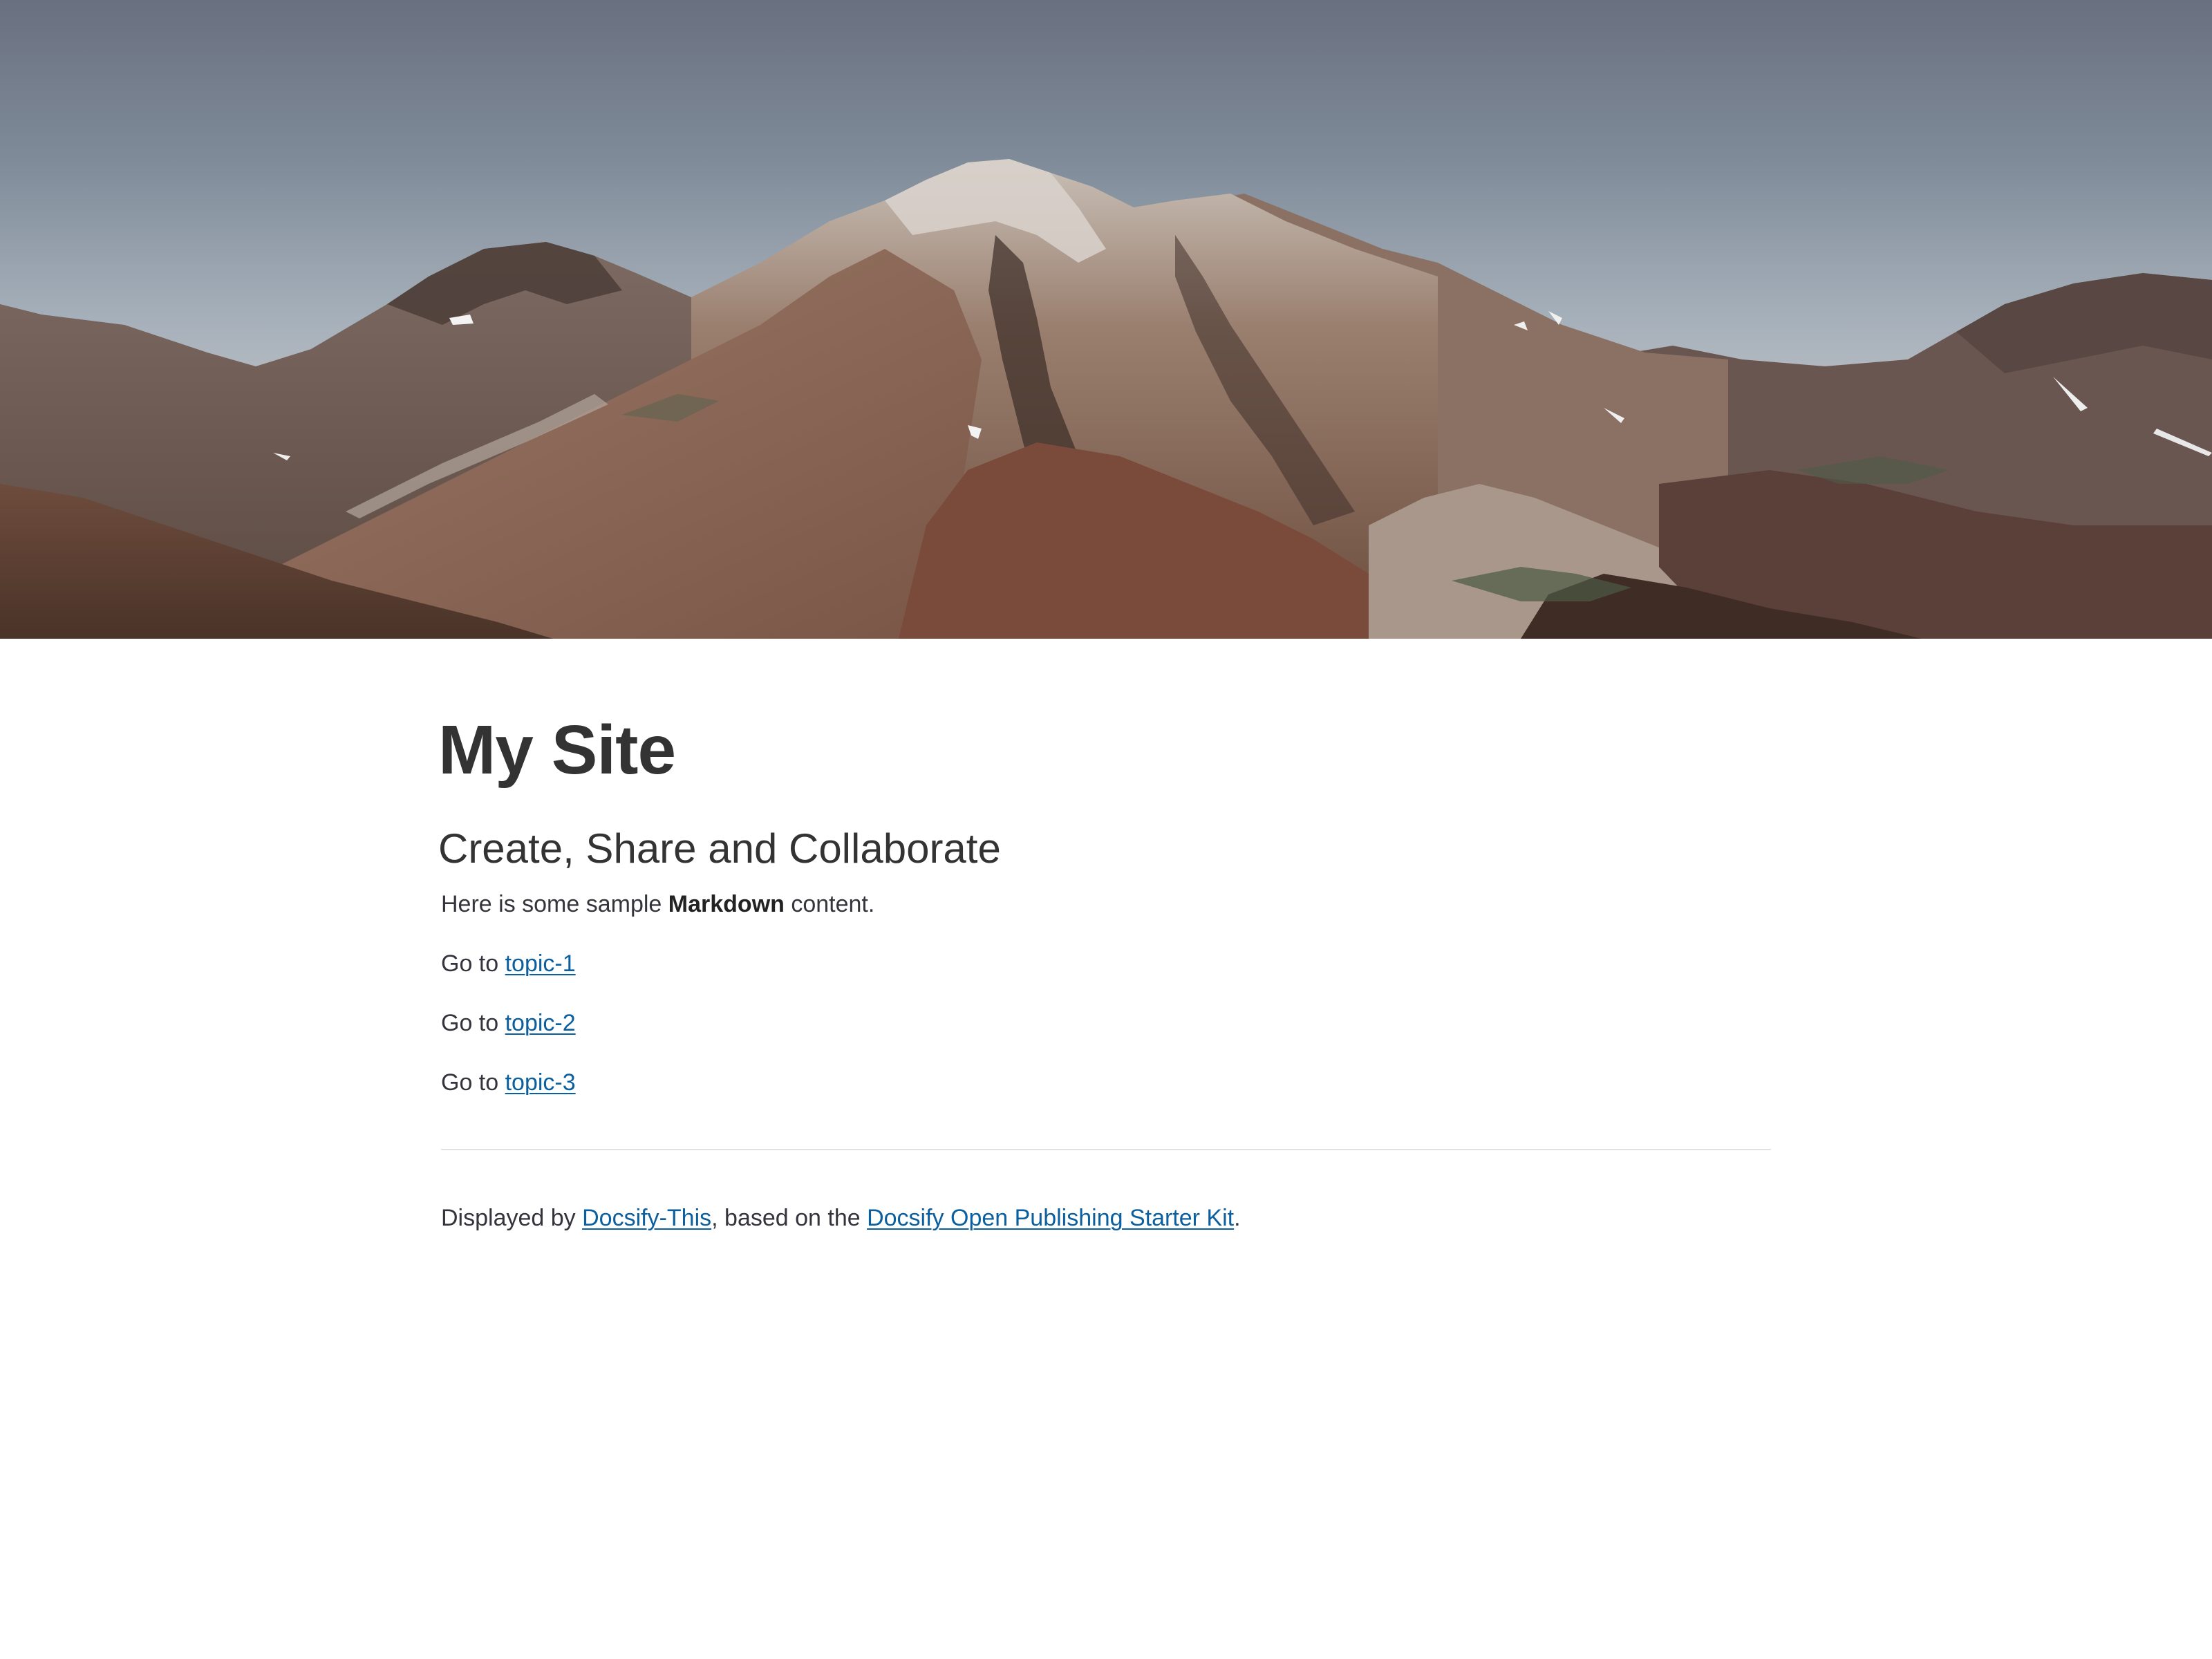  What do you see at coordinates (726, 904) in the screenshot?
I see `intro-bold-text: Markdown` at bounding box center [726, 904].